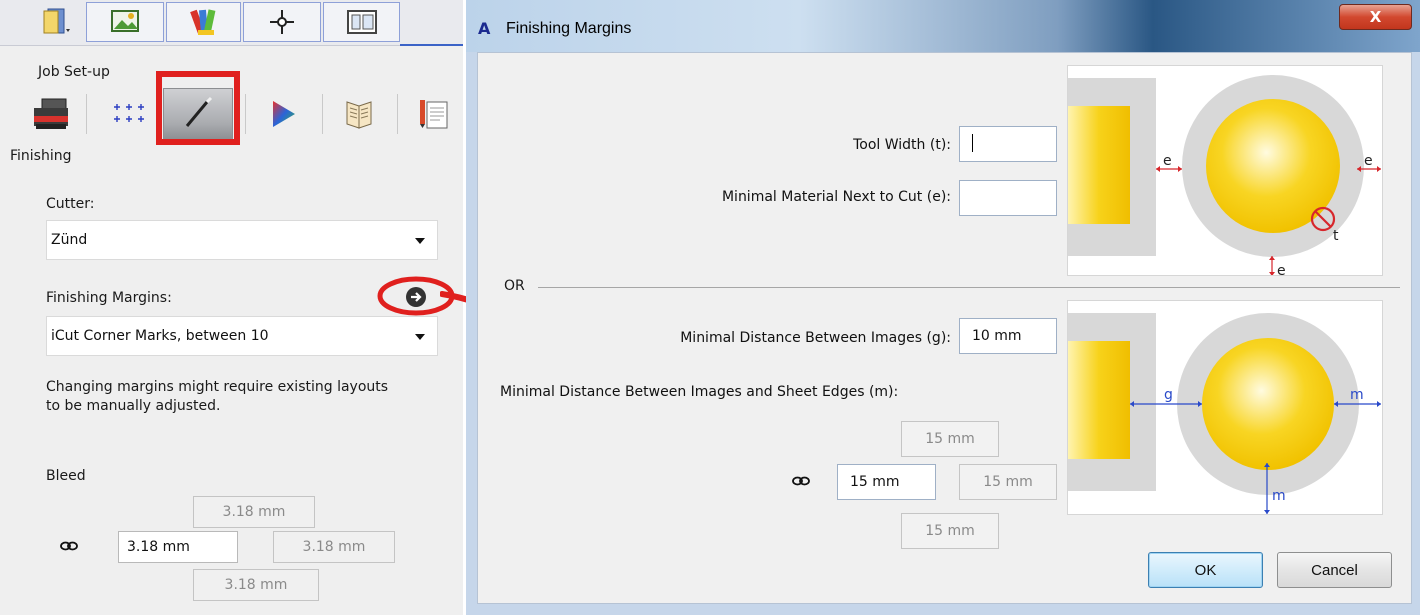  What do you see at coordinates (433, 114) in the screenshot?
I see `document-icon` at bounding box center [433, 114].